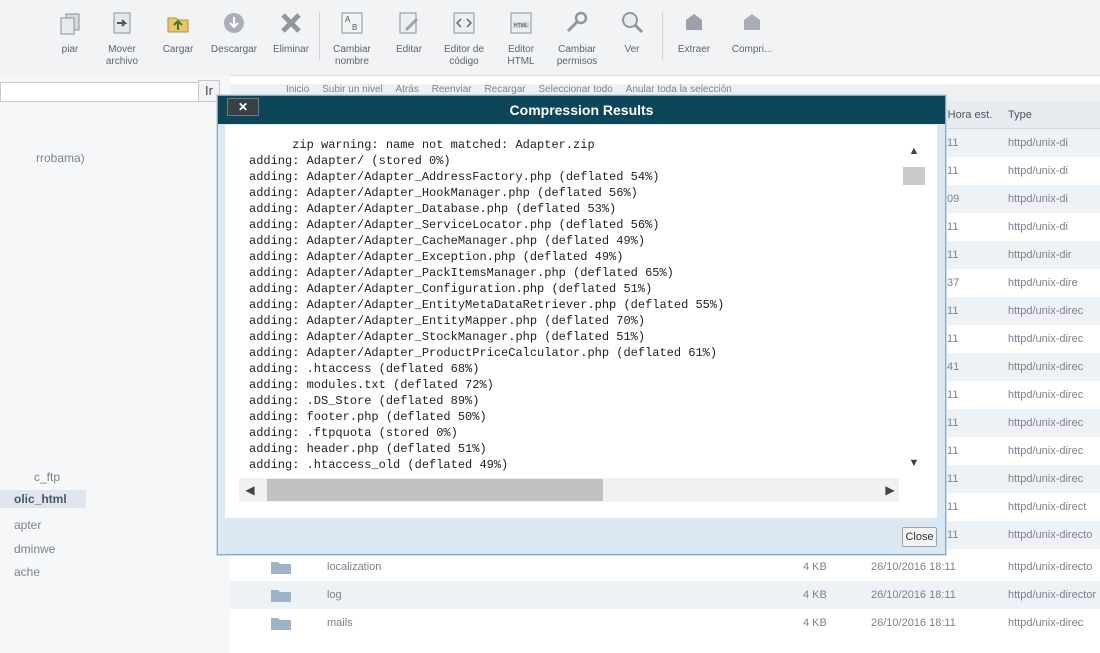 The width and height of the screenshot is (1100, 653). Describe the element at coordinates (521, 39) in the screenshot. I see `html-editor-button: HTML Editor HTML` at that location.